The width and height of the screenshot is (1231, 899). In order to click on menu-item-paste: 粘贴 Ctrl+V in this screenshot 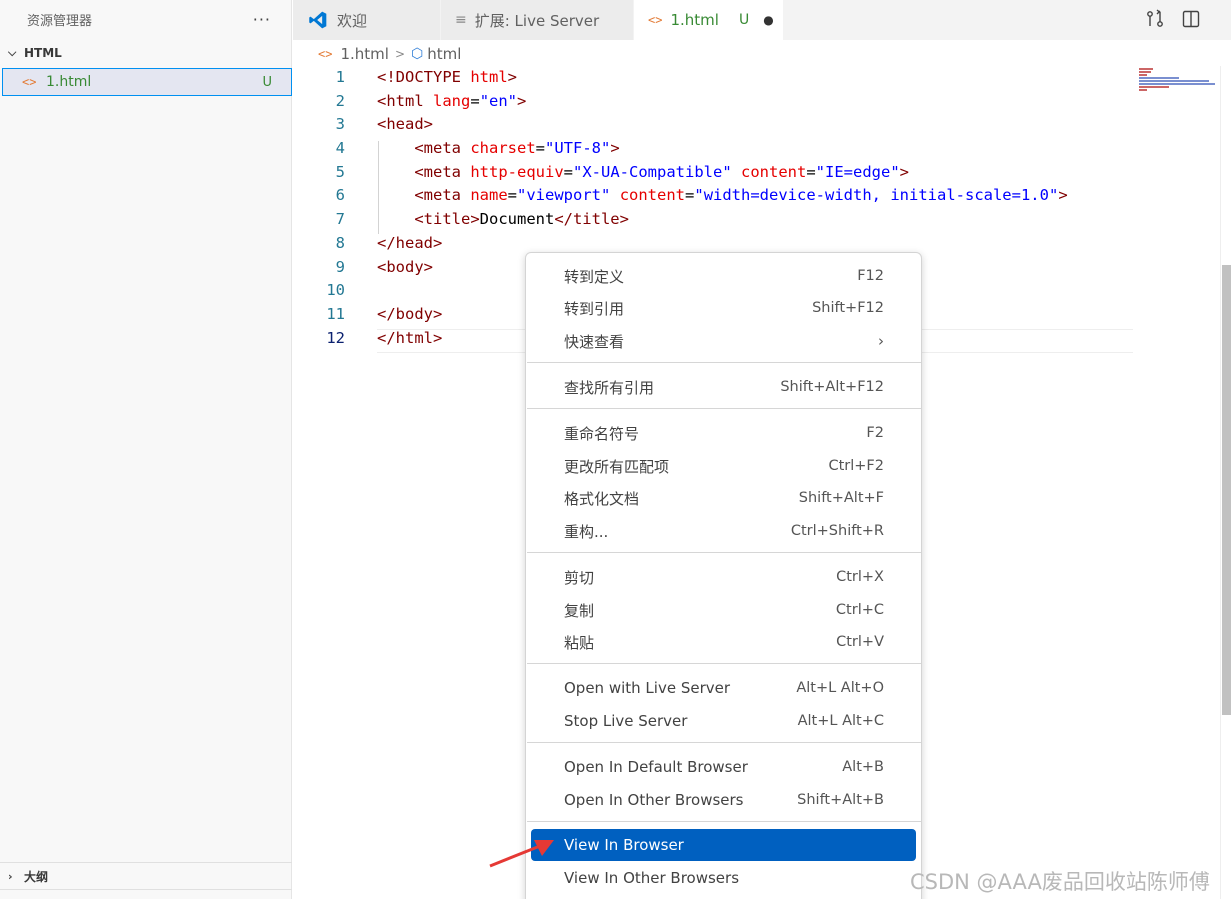, I will do `click(723, 642)`.